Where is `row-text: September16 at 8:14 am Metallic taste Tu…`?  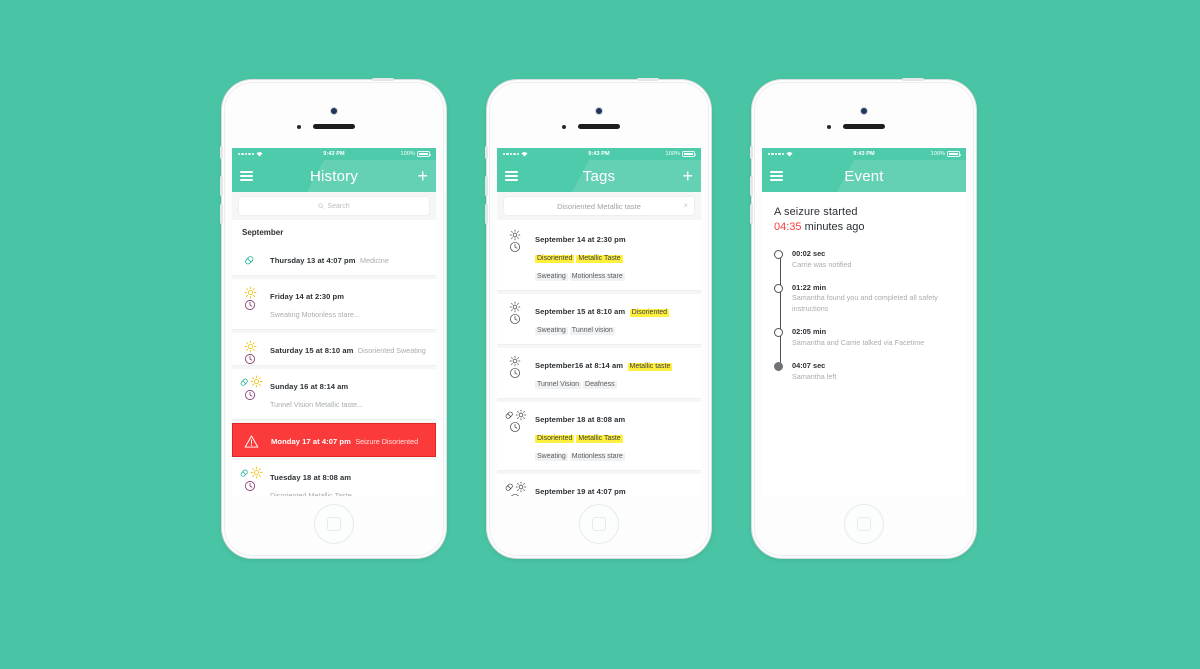 row-text: September16 at 8:14 am Metallic taste Tu… is located at coordinates (613, 373).